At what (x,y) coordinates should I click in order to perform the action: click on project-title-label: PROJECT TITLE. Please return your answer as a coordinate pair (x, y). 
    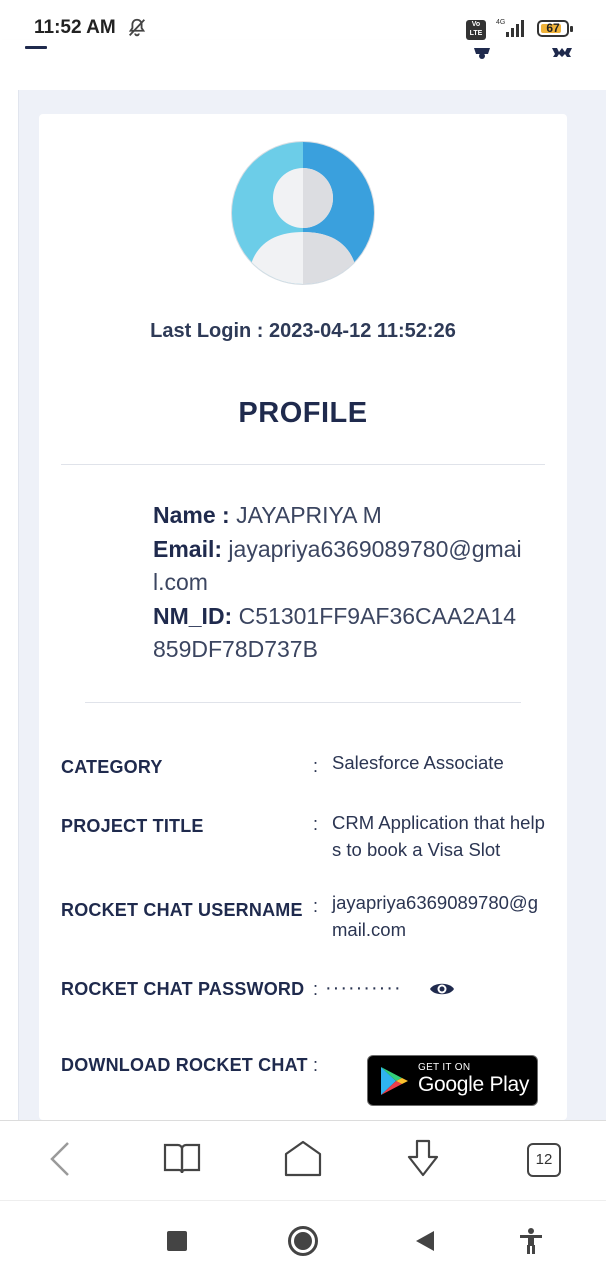
    Looking at the image, I should click on (132, 826).